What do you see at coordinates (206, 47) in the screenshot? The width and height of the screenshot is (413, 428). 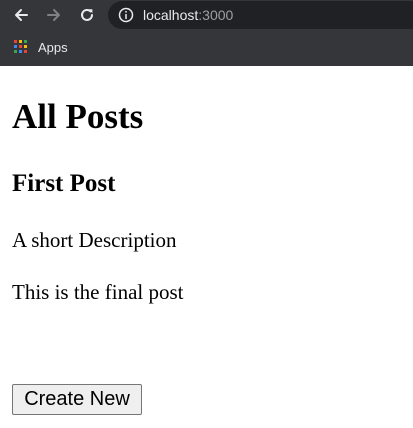 I see `bookmarks-bar: Apps` at bounding box center [206, 47].